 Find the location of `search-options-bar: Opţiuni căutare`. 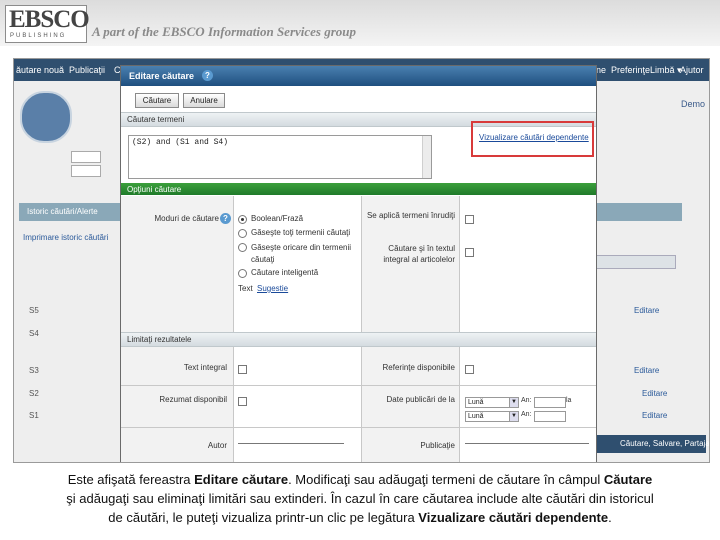

search-options-bar: Opţiuni căutare is located at coordinates (358, 189).